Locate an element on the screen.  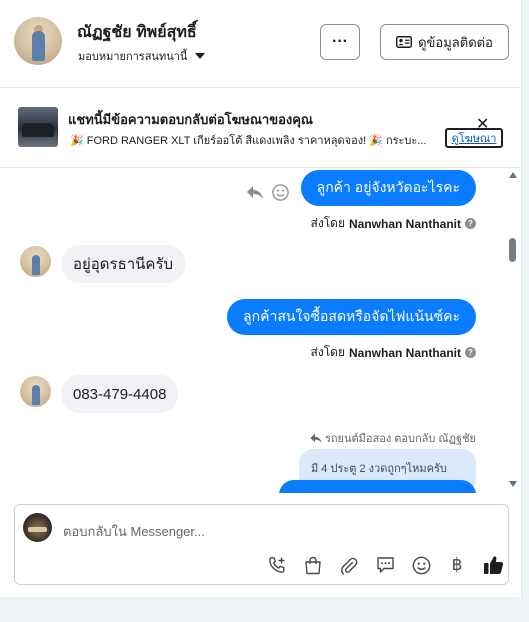
composer-toolbar: ฿ is located at coordinates (385, 565).